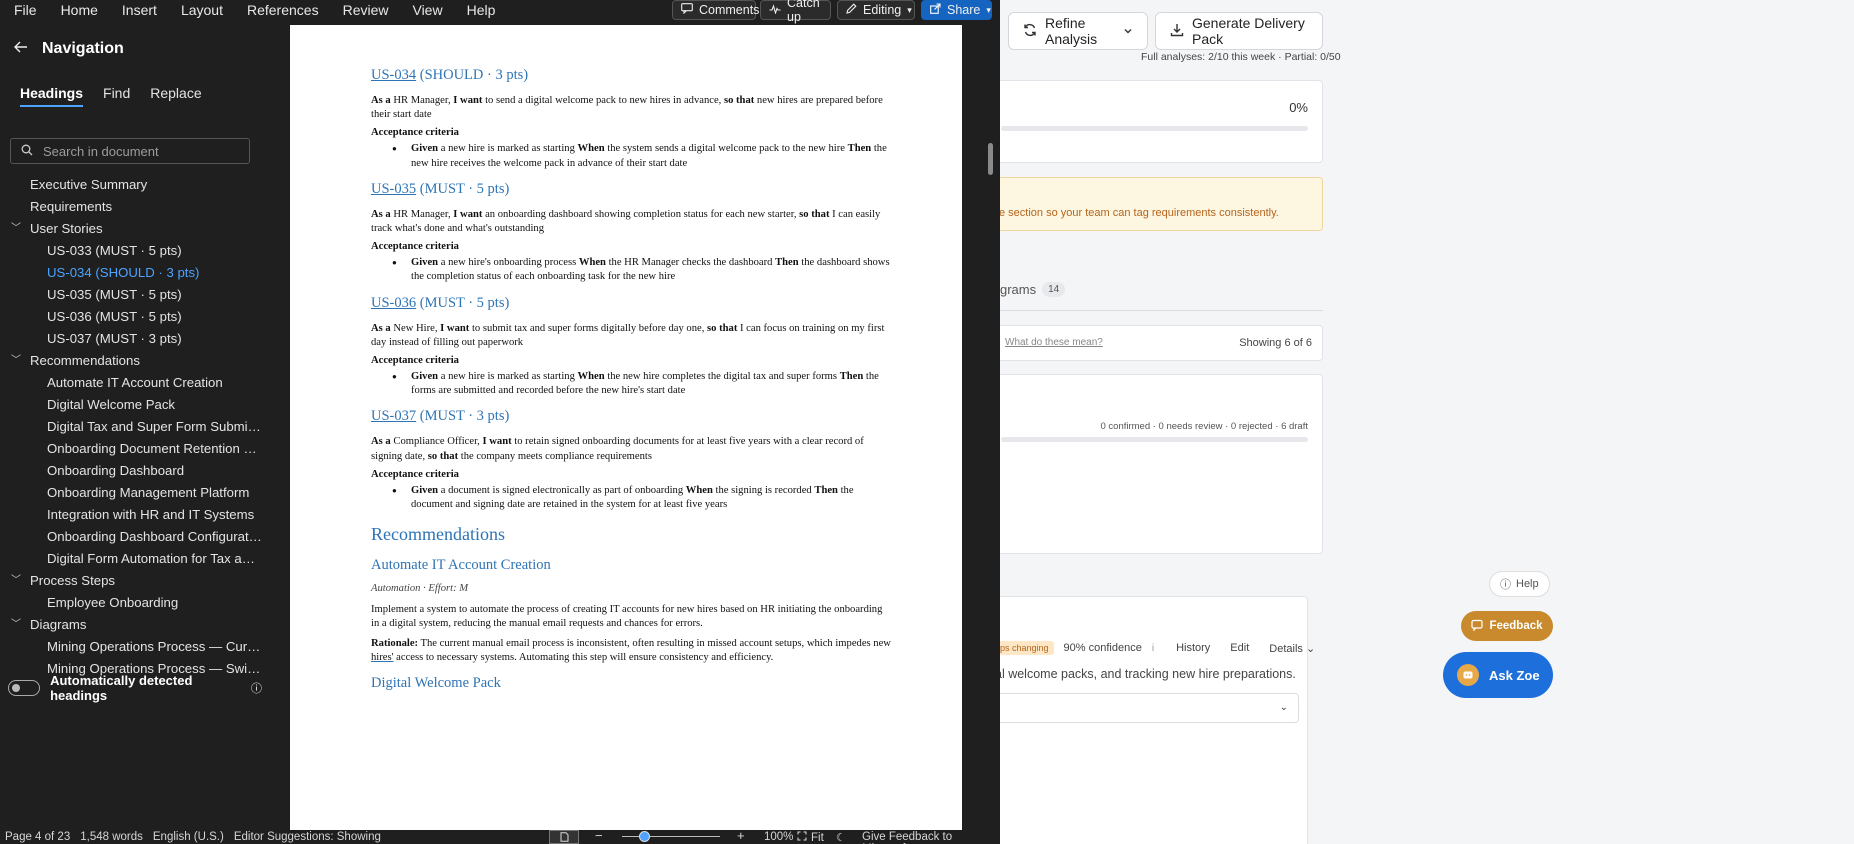  What do you see at coordinates (256, 688) in the screenshot?
I see `info-icon: ⓘ` at bounding box center [256, 688].